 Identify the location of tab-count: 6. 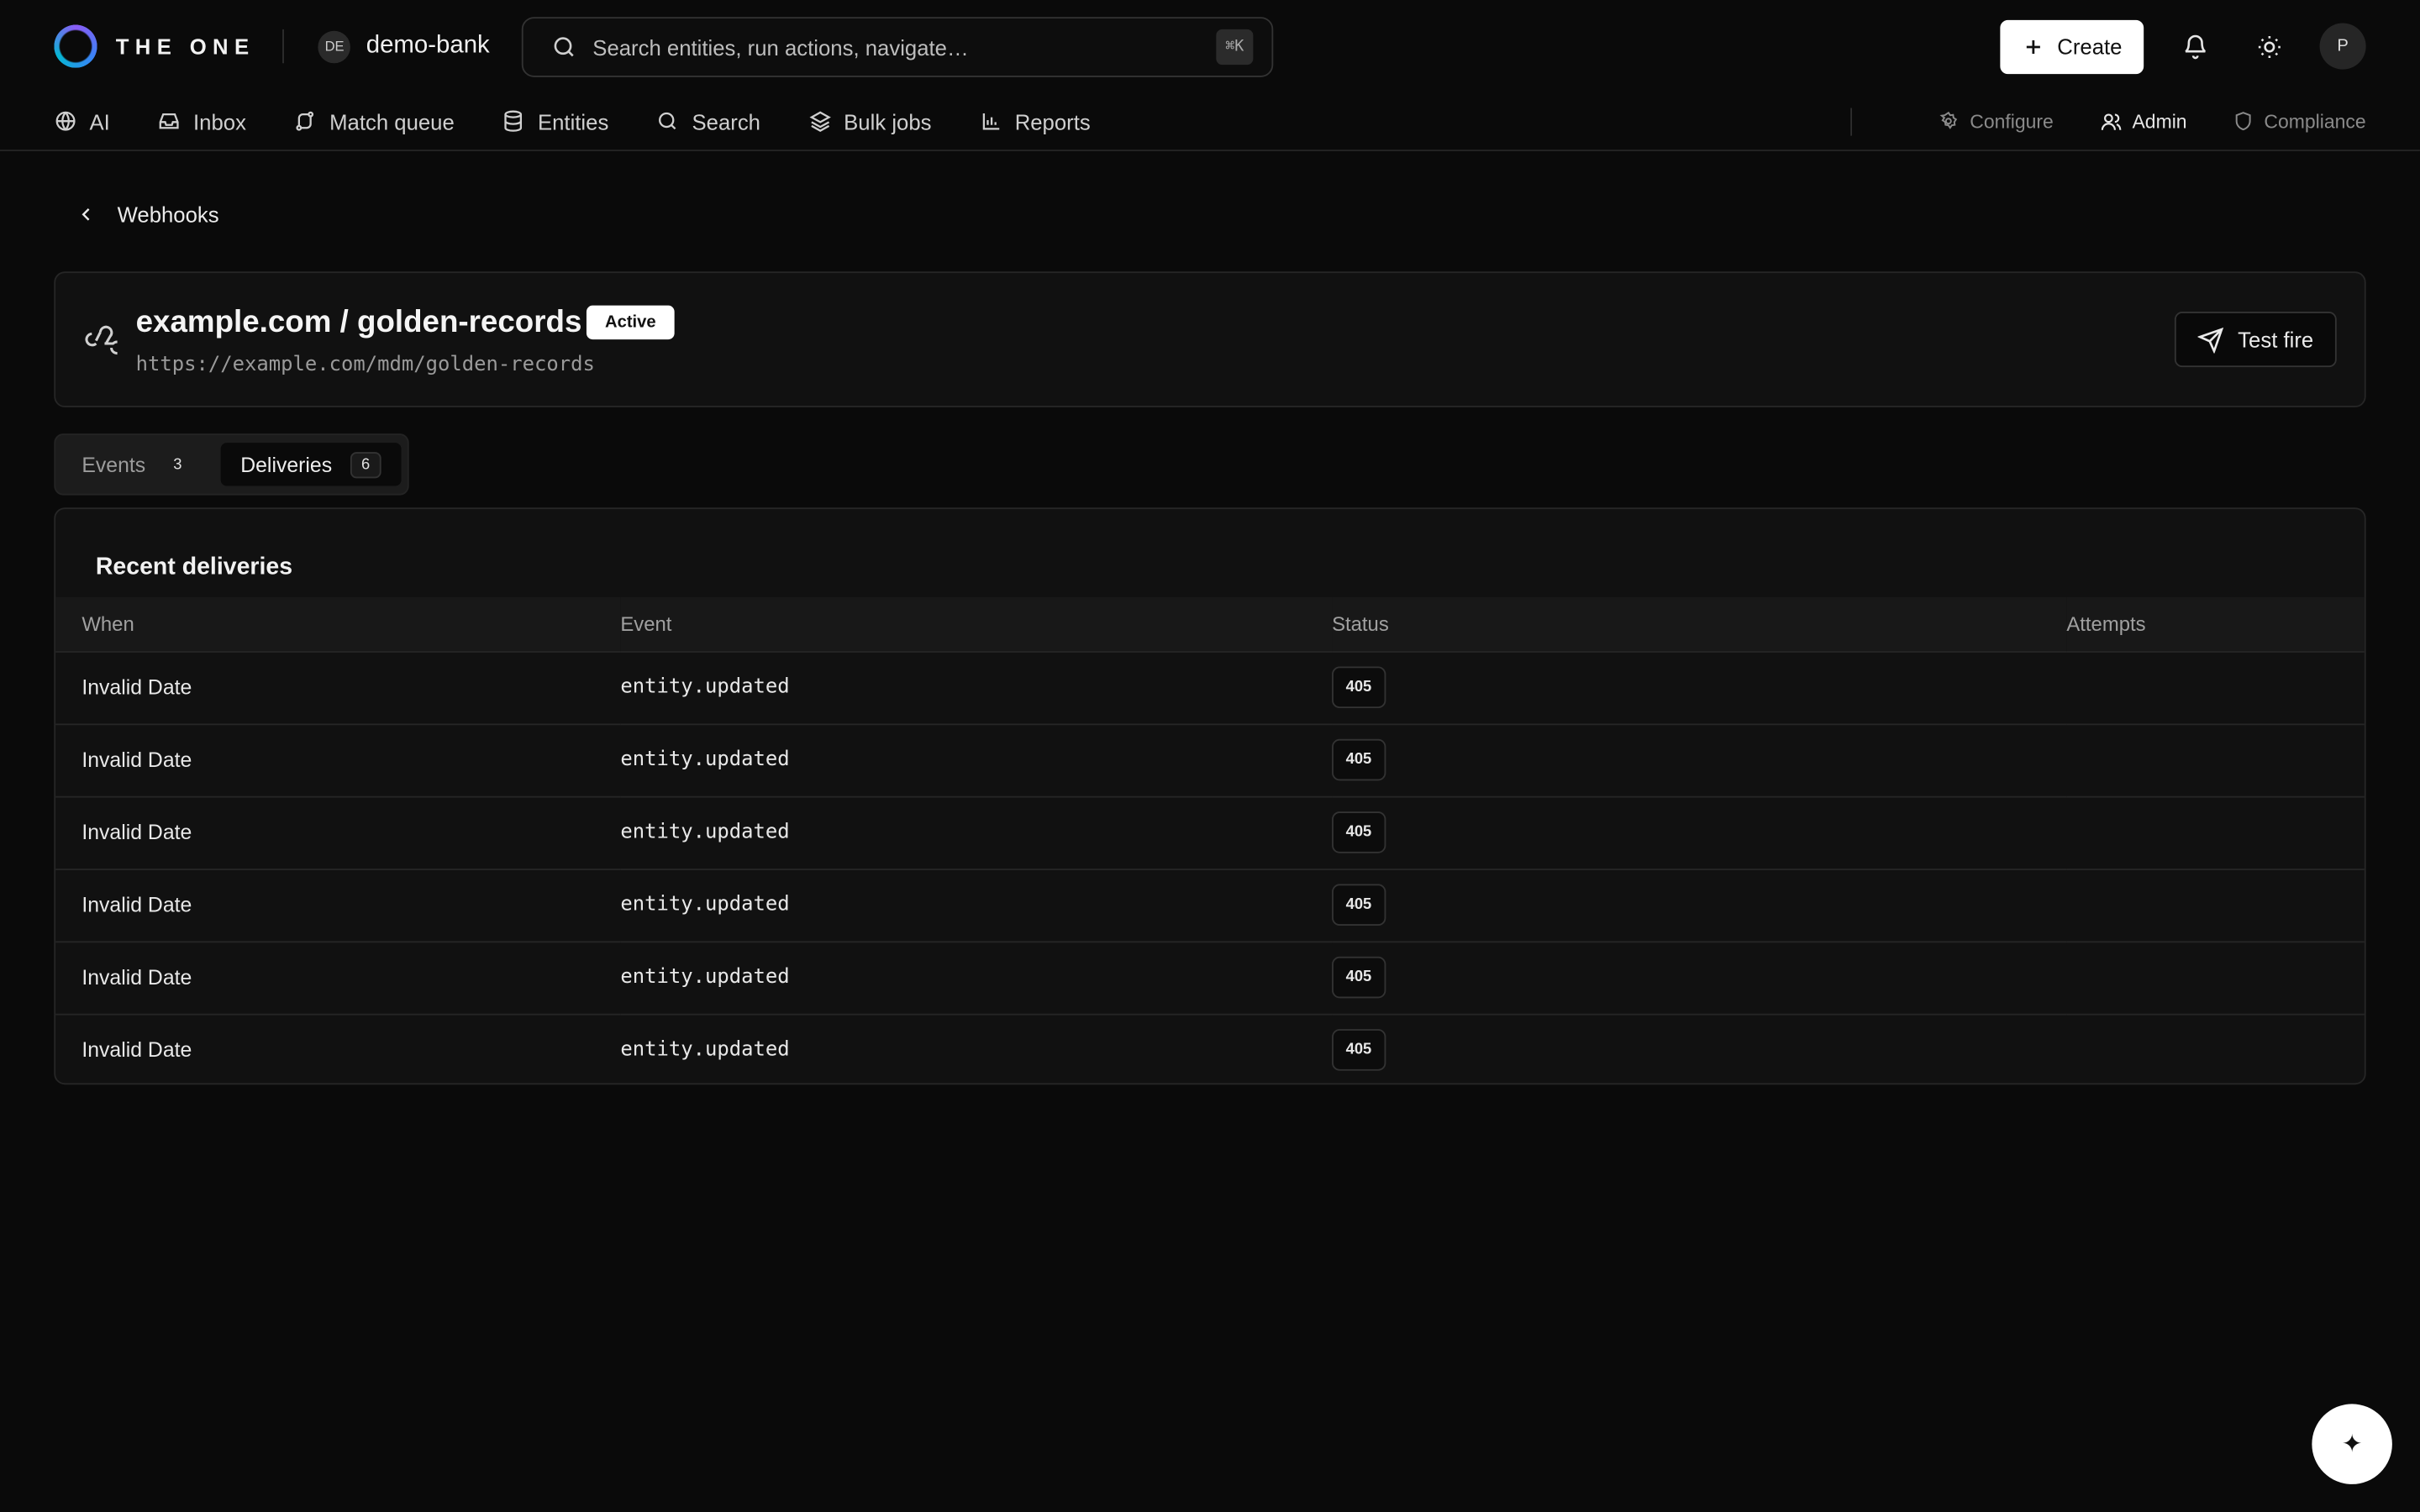
(366, 464).